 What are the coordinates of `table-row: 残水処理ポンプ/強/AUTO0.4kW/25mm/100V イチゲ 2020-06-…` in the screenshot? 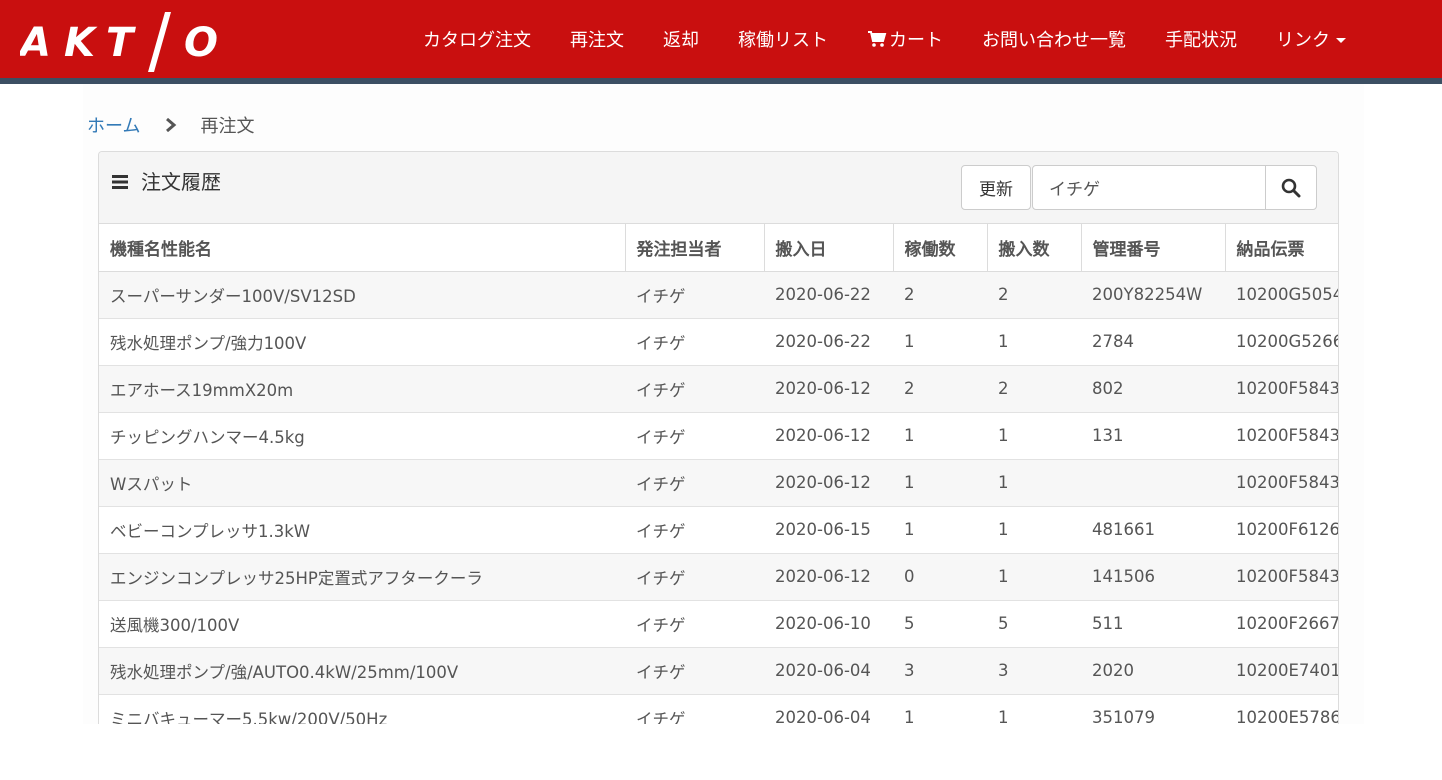 It's located at (718, 671).